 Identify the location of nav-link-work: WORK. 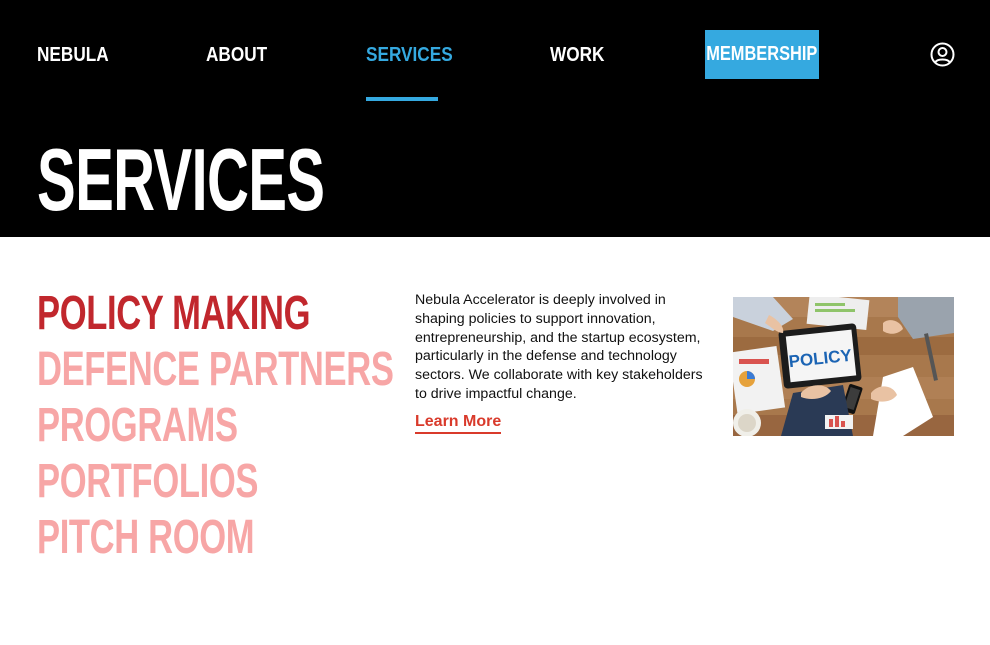
(577, 55).